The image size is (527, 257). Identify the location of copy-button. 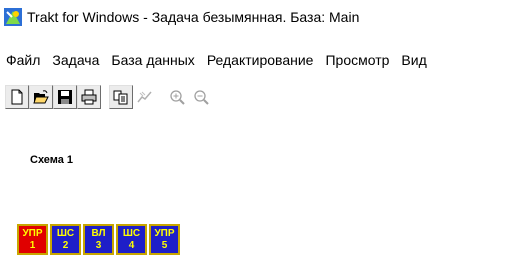
(121, 97).